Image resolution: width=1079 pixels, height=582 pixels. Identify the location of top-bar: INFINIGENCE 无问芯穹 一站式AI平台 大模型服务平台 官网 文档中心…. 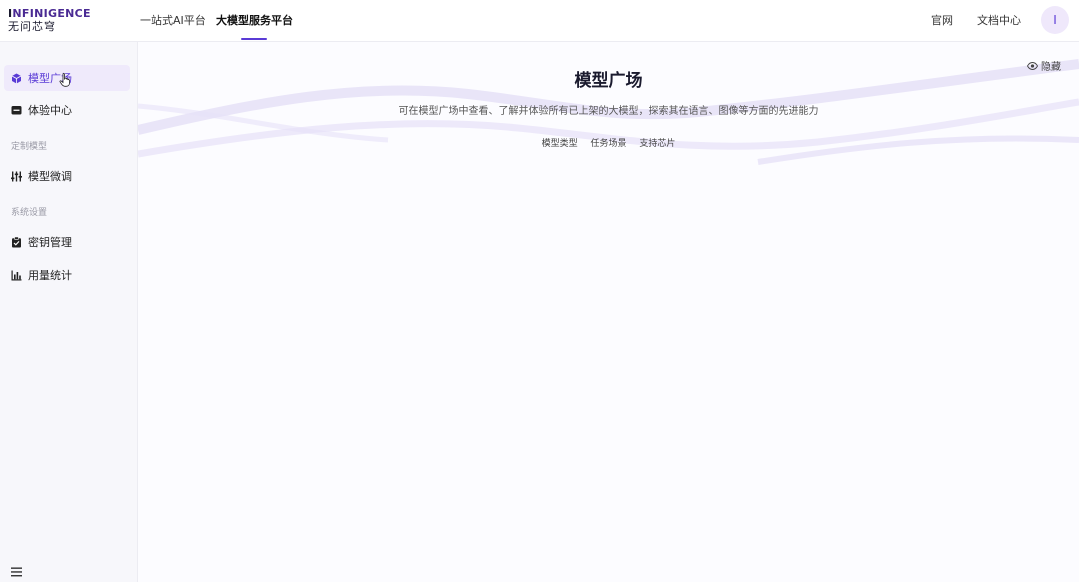
(539, 21).